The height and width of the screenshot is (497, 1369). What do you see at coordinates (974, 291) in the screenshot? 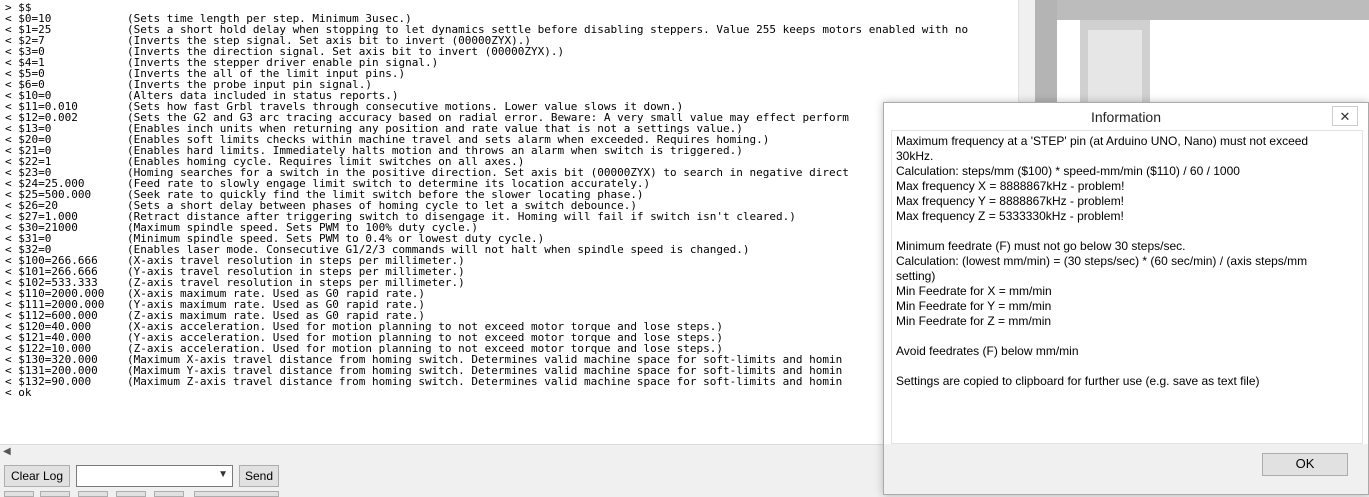
I see `dialog-line: Min Feedrate for X = mm/min` at bounding box center [974, 291].